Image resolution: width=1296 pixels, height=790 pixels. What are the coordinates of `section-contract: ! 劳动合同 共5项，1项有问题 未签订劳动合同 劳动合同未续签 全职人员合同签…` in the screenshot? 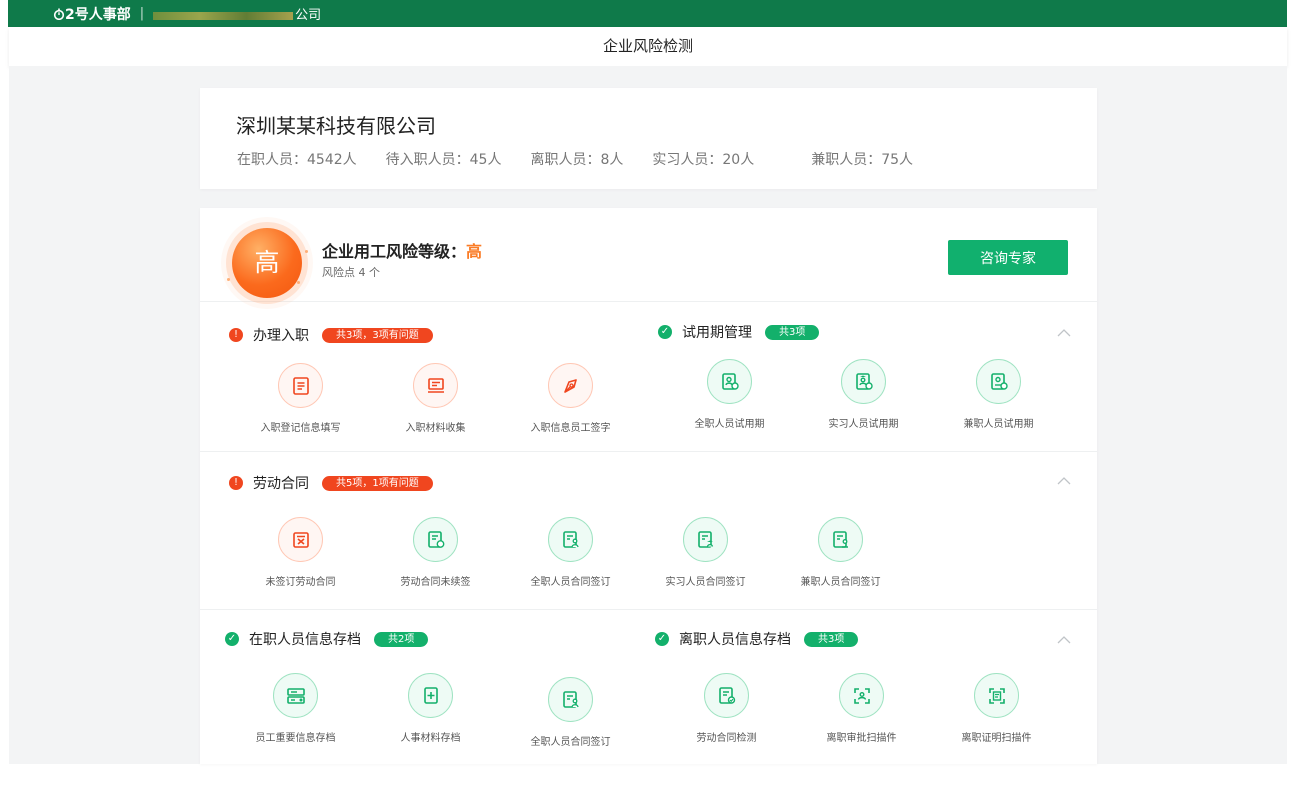 It's located at (648, 531).